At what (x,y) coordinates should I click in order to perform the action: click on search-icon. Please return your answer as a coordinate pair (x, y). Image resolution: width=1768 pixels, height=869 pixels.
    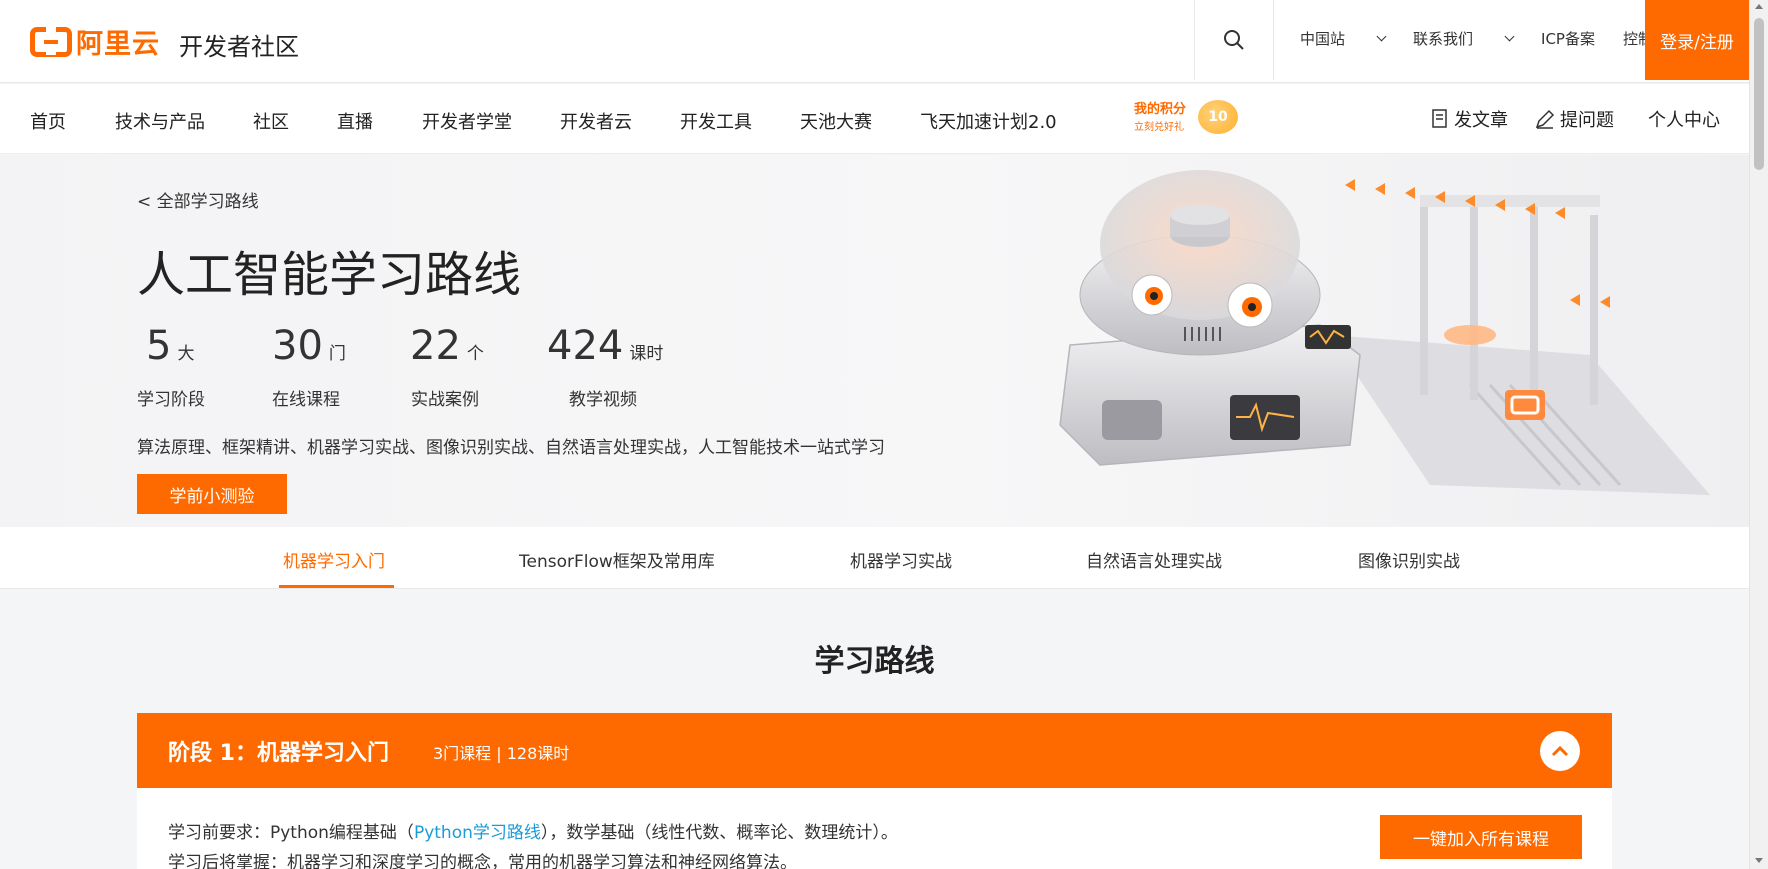
    Looking at the image, I should click on (1234, 40).